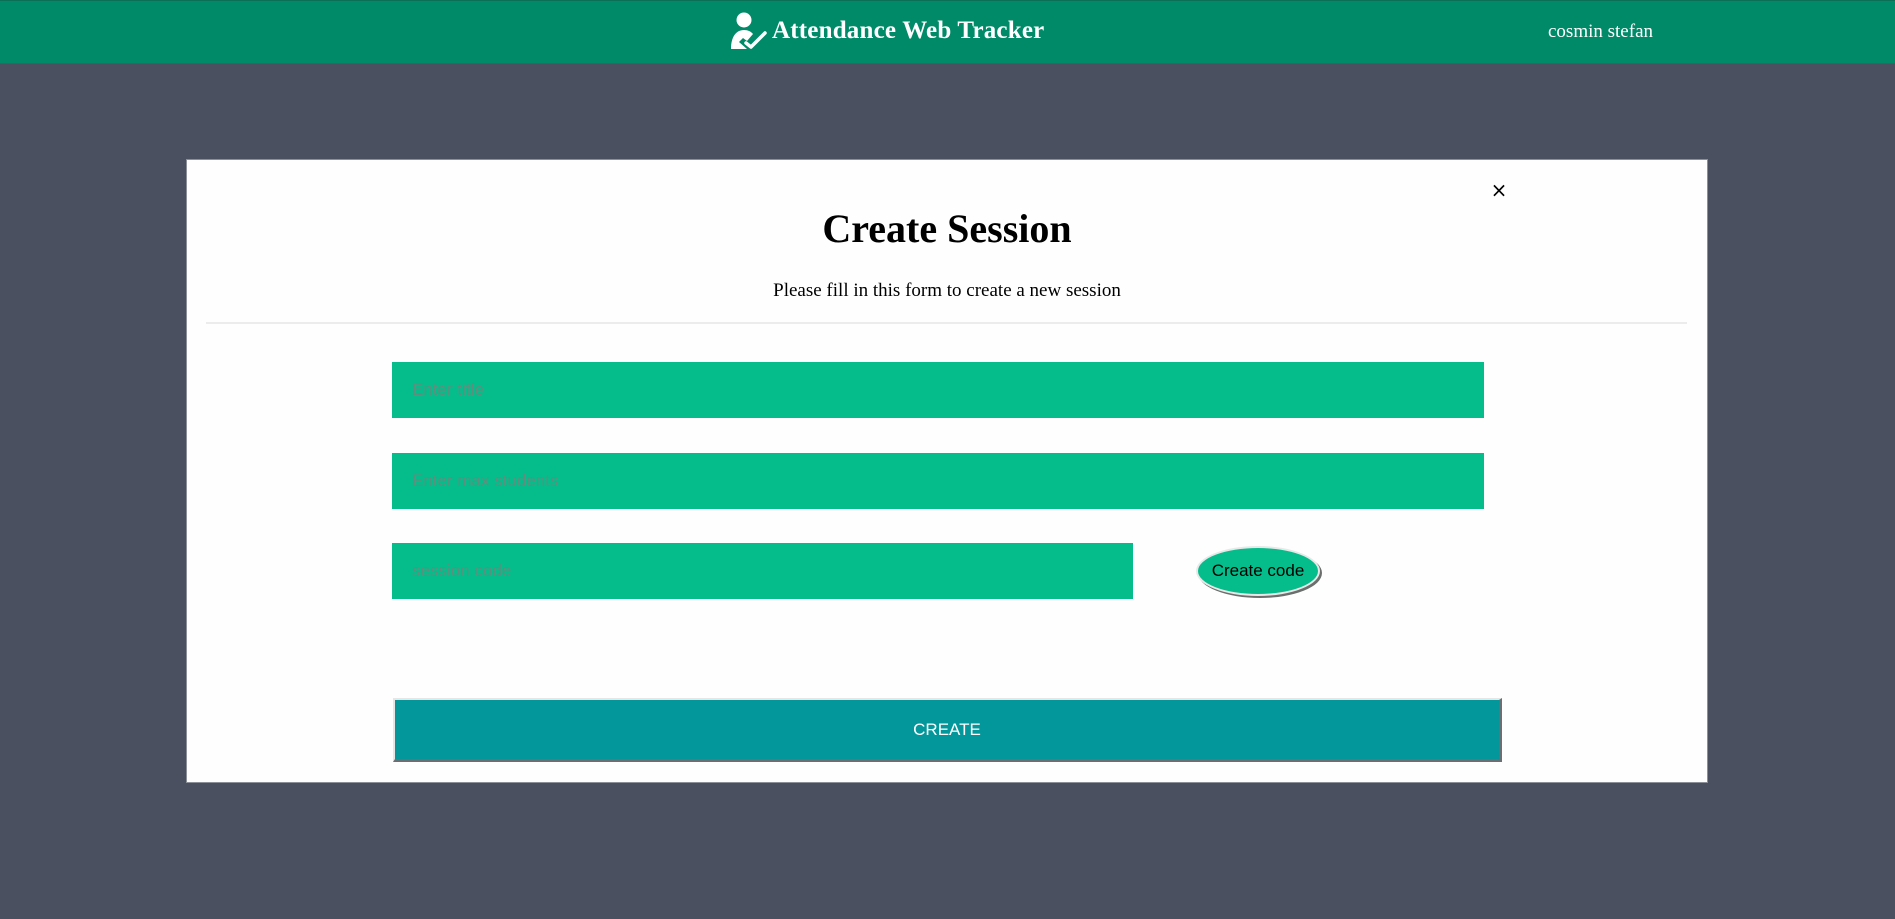  I want to click on create-button: CREATE, so click(947, 730).